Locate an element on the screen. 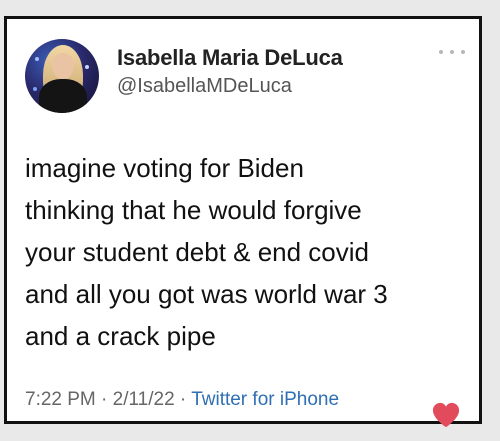 The width and height of the screenshot is (500, 441). tweet-source-link: Twitter for iPhone is located at coordinates (265, 399).